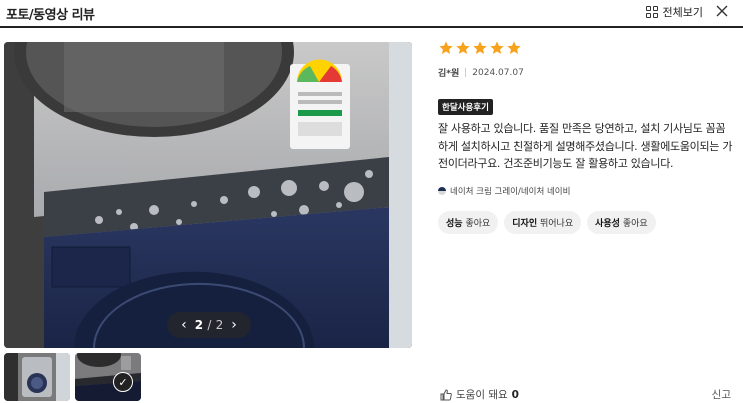 The height and width of the screenshot is (403, 743). Describe the element at coordinates (588, 73) in the screenshot. I see `review-meta: 김*원 2024.07.07` at that location.